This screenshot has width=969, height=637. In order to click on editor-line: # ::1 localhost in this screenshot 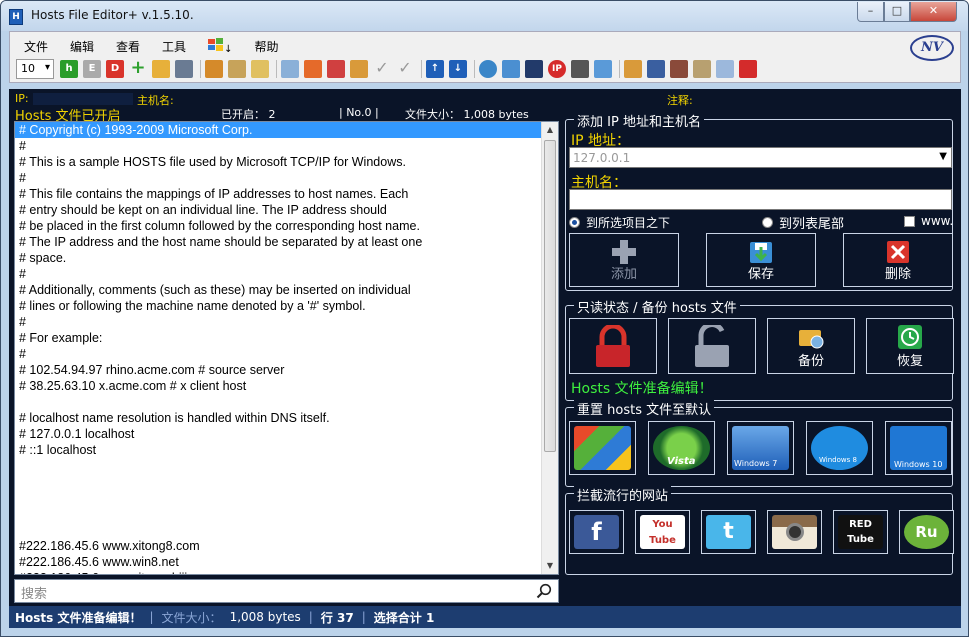, I will do `click(278, 450)`.